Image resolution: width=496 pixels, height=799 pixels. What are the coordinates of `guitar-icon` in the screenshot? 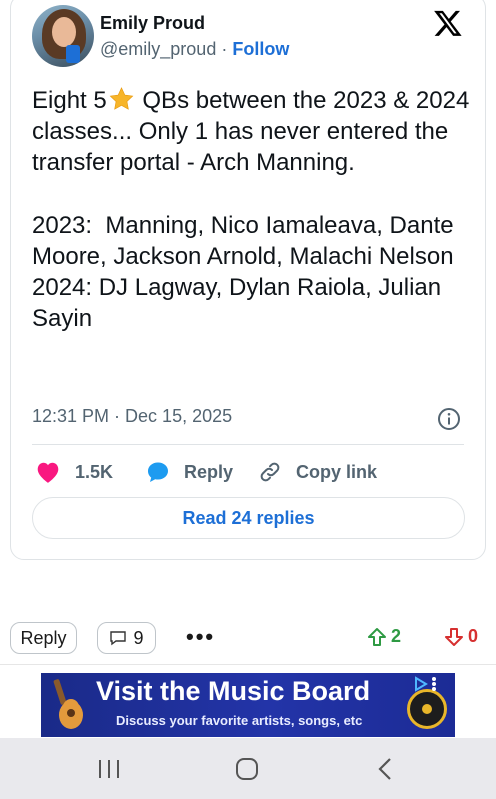 It's located at (68, 704).